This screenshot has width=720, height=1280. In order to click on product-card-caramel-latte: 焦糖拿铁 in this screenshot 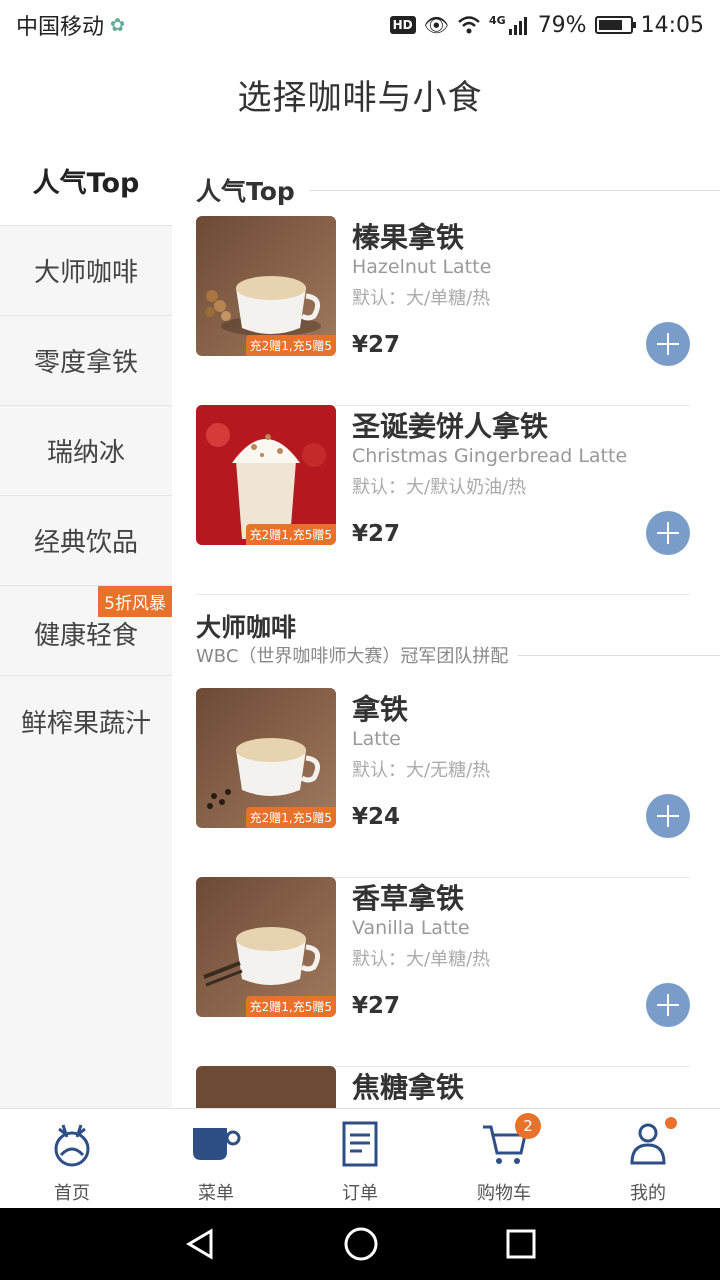, I will do `click(443, 1087)`.